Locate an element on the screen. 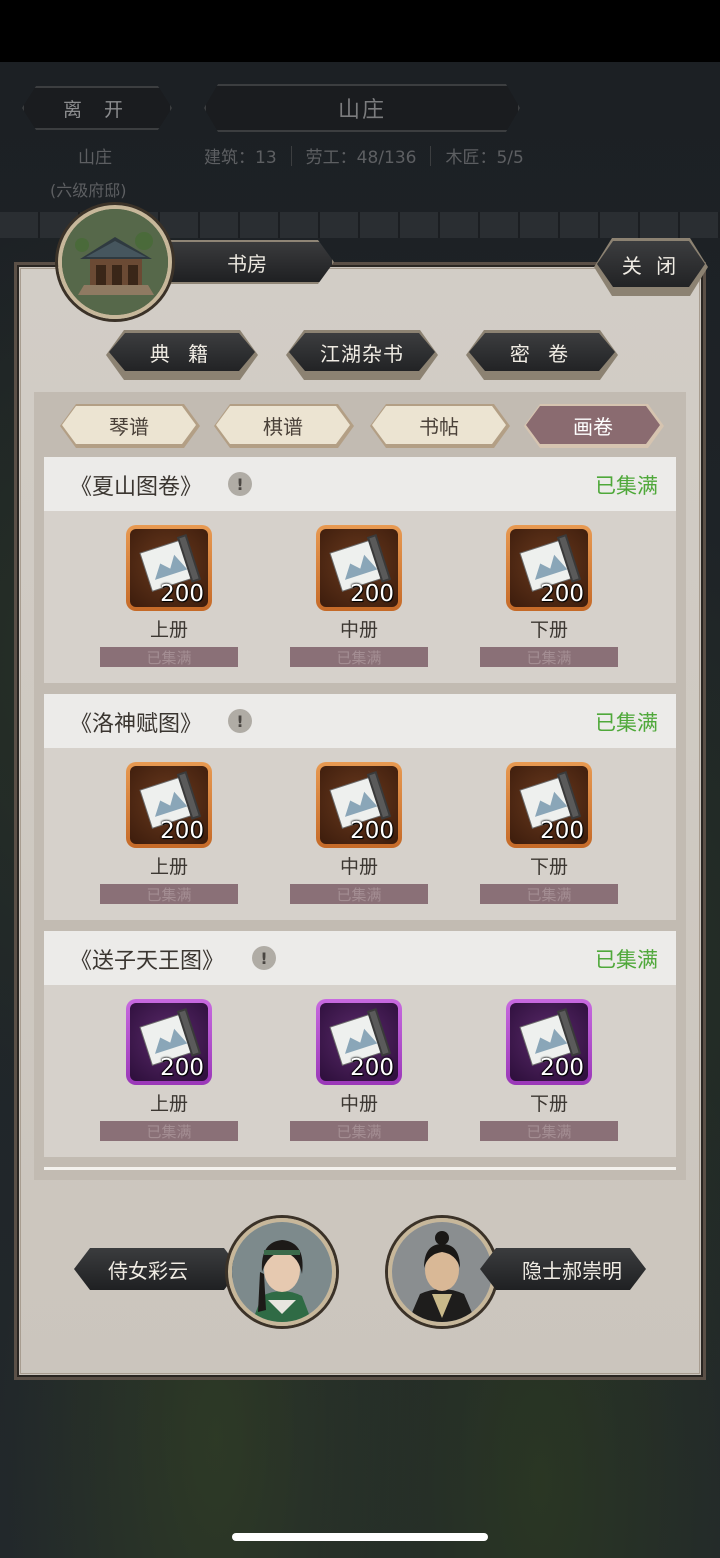 The image size is (720, 1558). building-icon is located at coordinates (115, 262).